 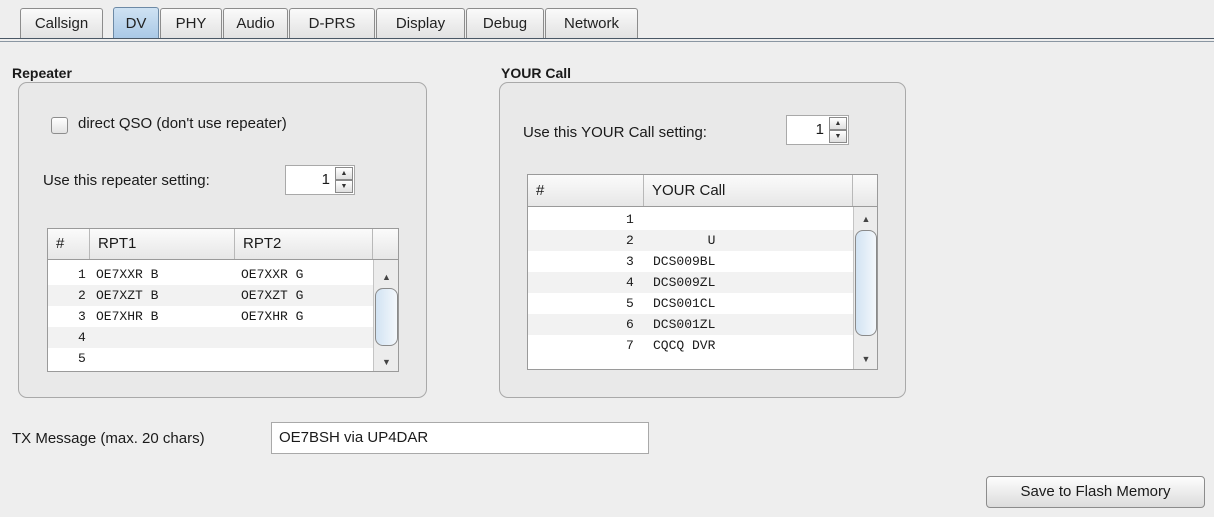 What do you see at coordinates (684, 324) in the screenshot?
I see `cell-your-call: DCS001ZL` at bounding box center [684, 324].